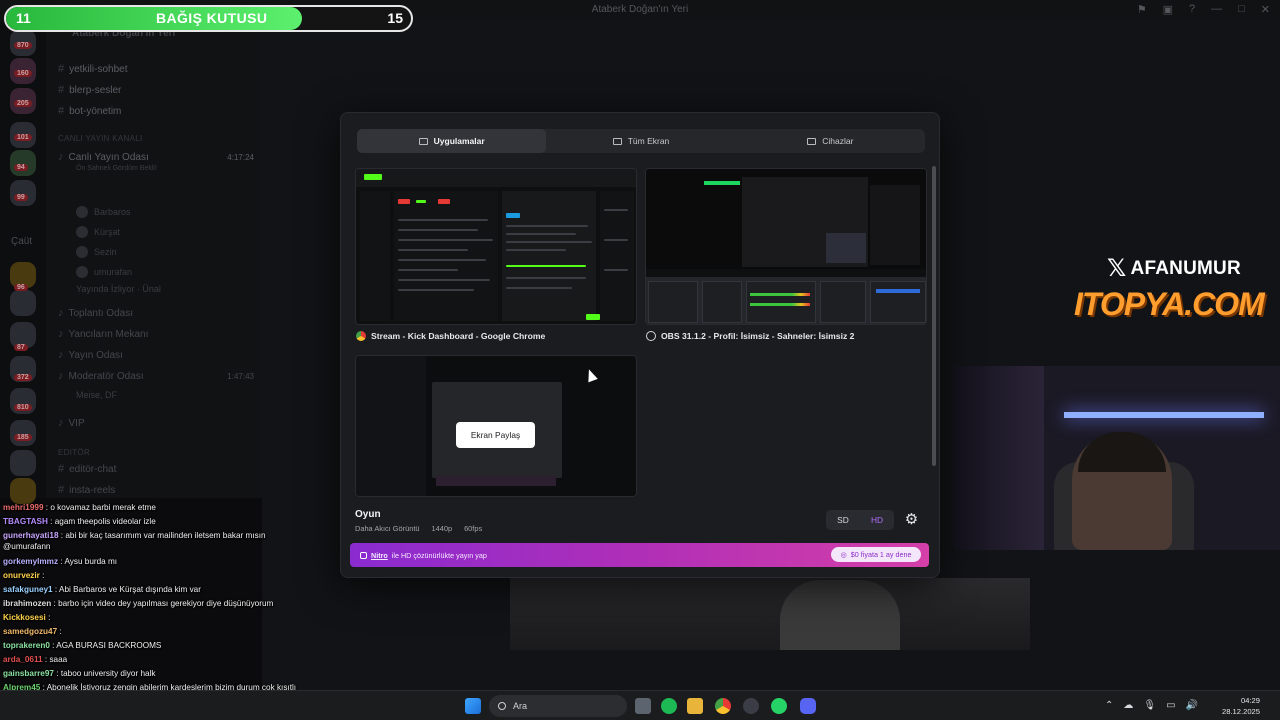 The image size is (1280, 720). Describe the element at coordinates (151, 575) in the screenshot. I see `chat-message: onurvezir :` at that location.